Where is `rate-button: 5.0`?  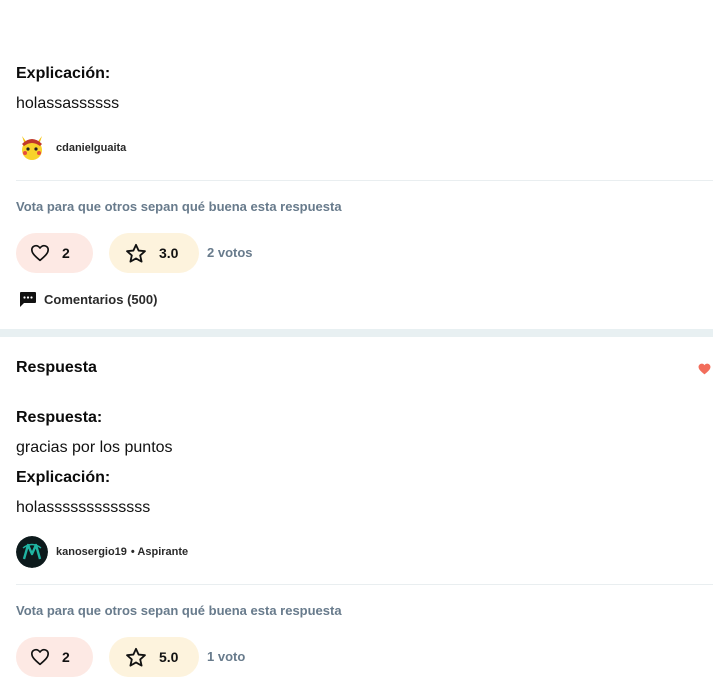 rate-button: 5.0 is located at coordinates (154, 657).